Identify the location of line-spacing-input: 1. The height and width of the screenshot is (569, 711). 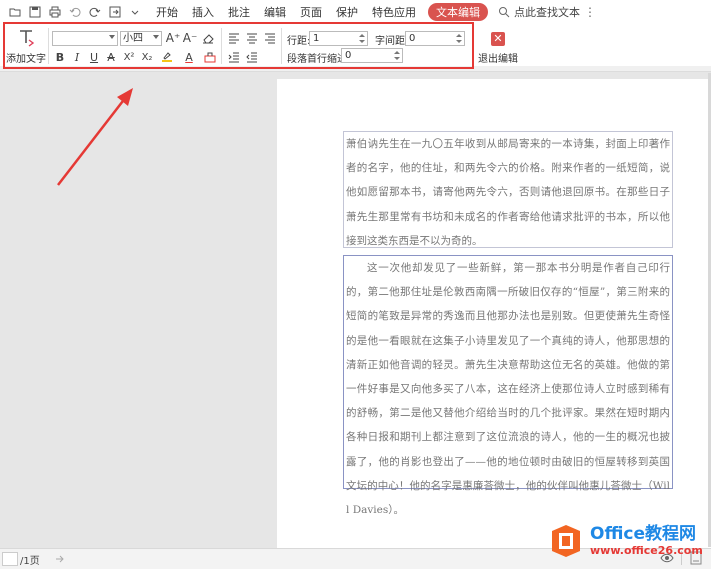
(338, 38).